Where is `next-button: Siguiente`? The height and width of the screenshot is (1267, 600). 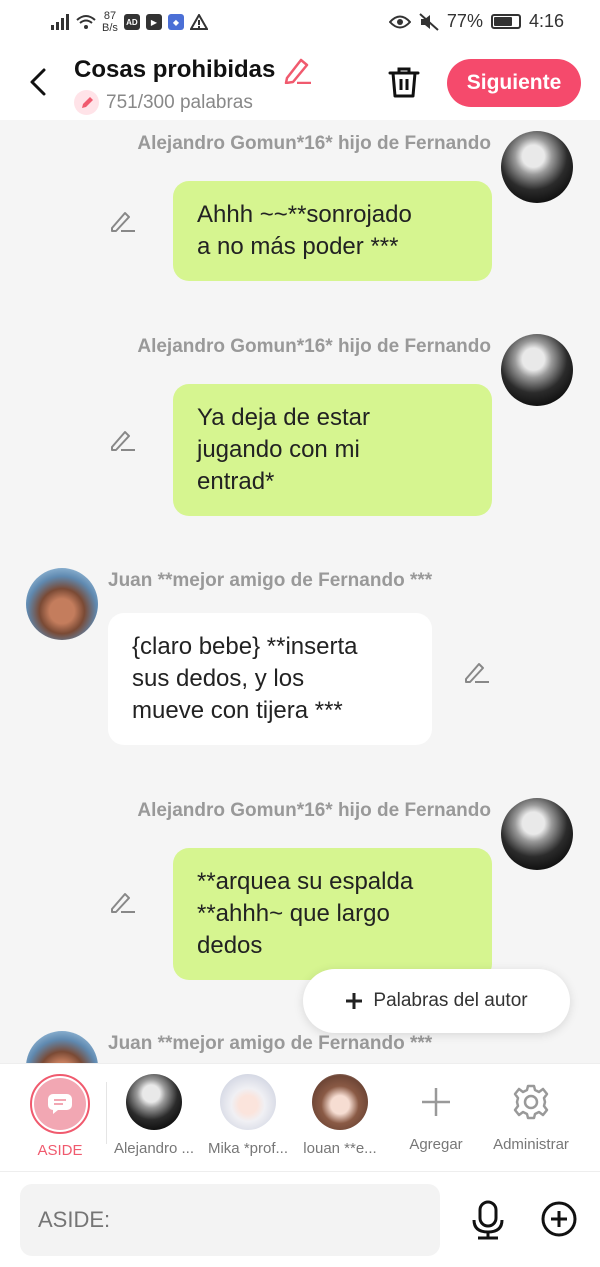
next-button: Siguiente is located at coordinates (514, 83).